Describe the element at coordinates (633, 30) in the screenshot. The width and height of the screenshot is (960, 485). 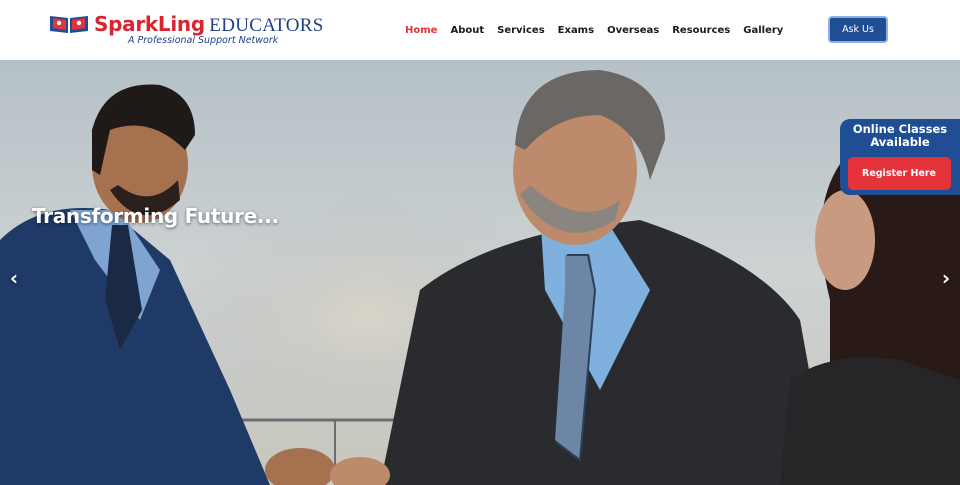
I see `nav-item-overseas: Overseas` at that location.